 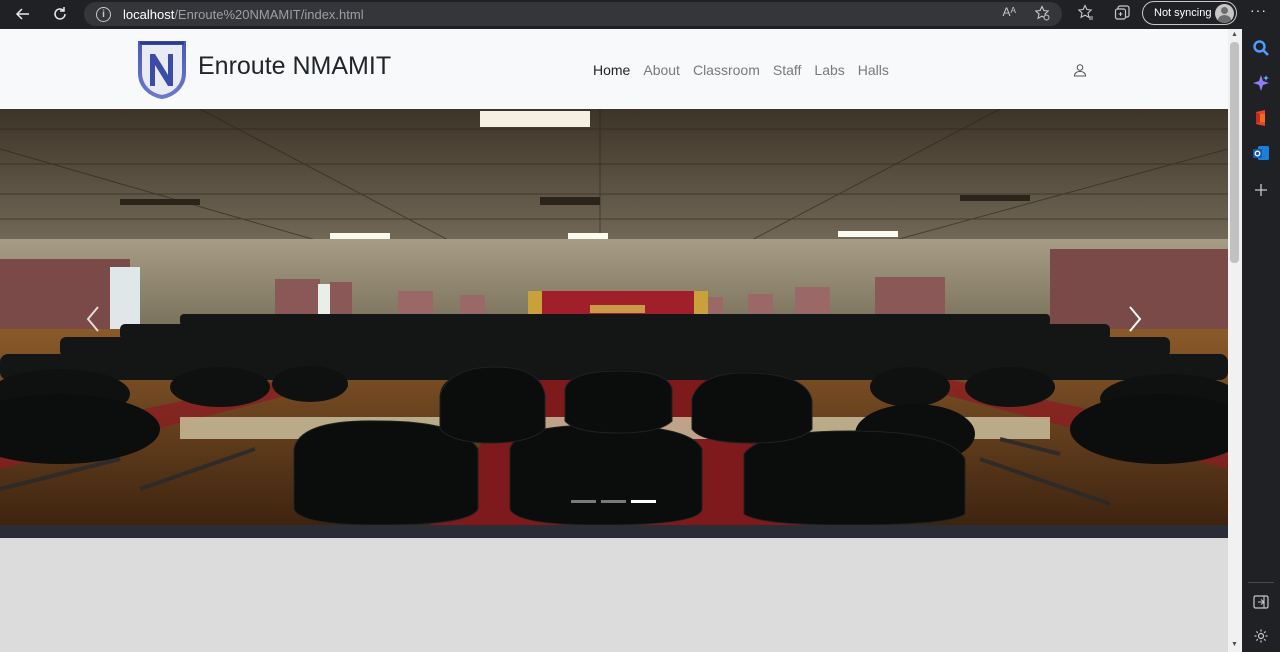 I want to click on carousel-prev-icon, so click(x=93, y=319).